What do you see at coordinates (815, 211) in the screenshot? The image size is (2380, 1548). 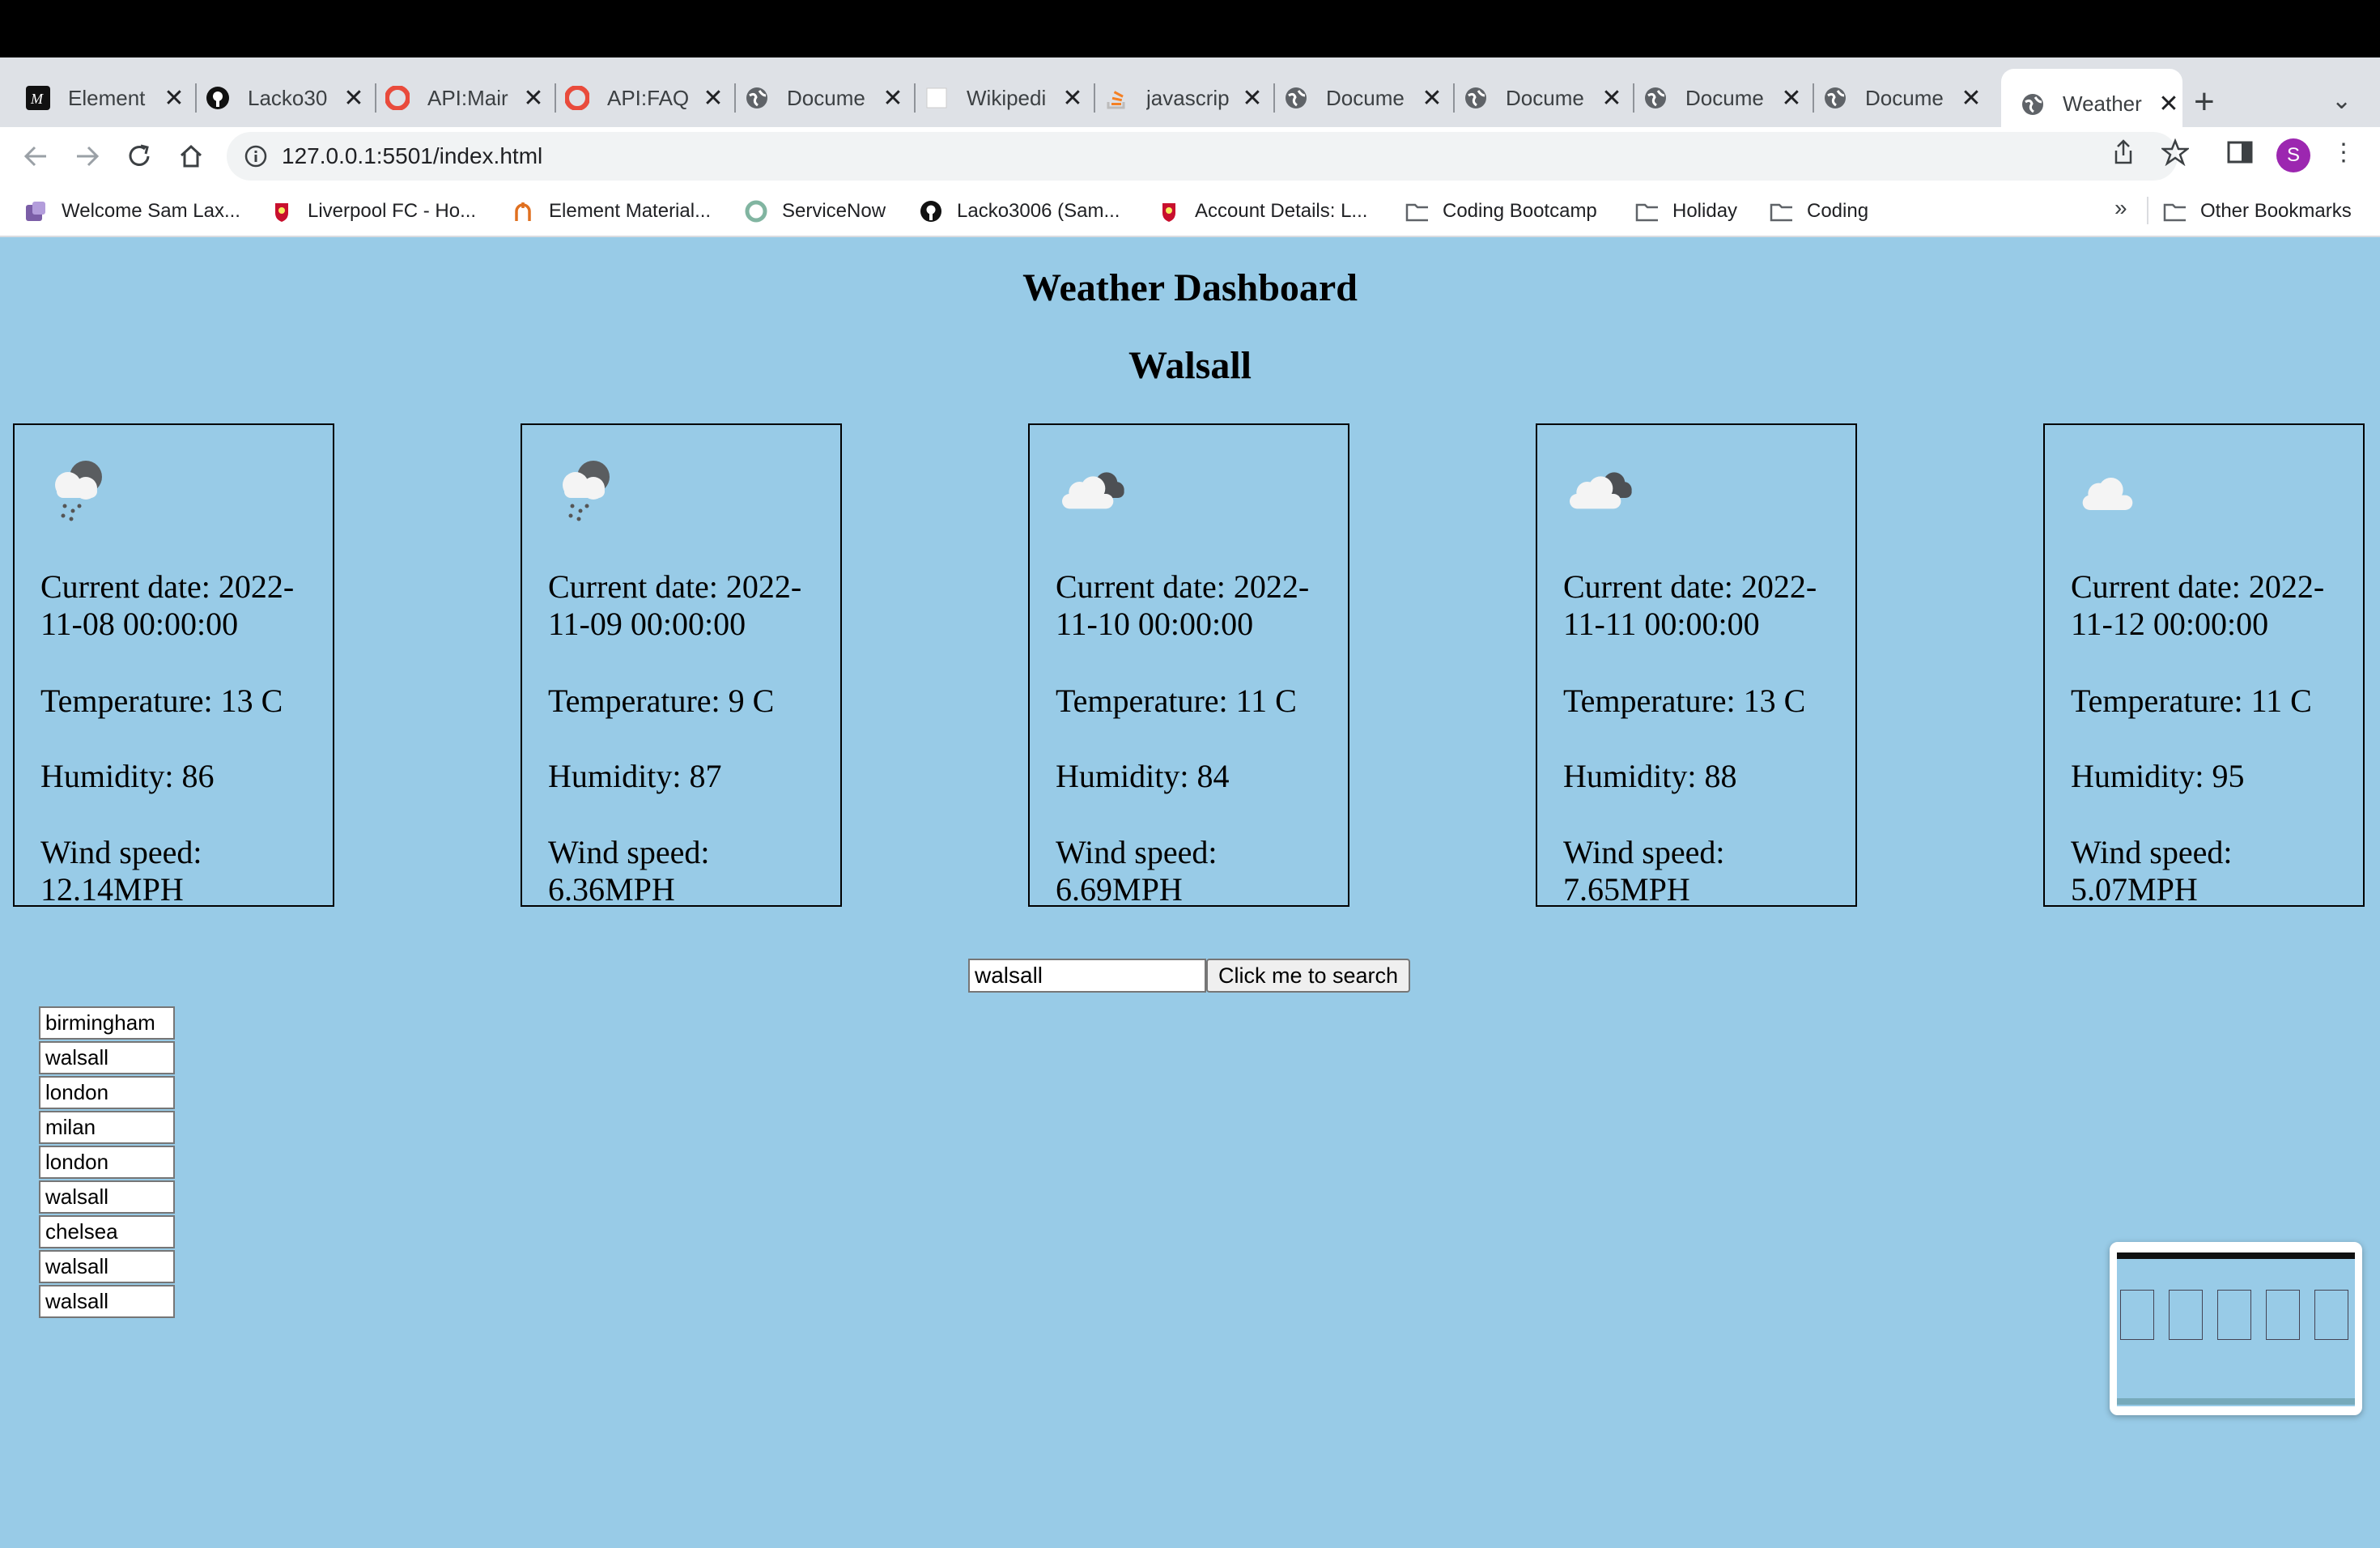 I see `bookmark-item: ServiceNow` at bounding box center [815, 211].